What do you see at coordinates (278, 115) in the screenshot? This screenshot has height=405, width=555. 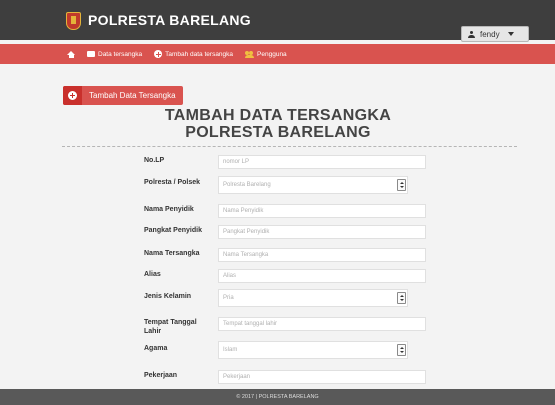 I see `page-title: TAMBAH DATA TERSANGKA` at bounding box center [278, 115].